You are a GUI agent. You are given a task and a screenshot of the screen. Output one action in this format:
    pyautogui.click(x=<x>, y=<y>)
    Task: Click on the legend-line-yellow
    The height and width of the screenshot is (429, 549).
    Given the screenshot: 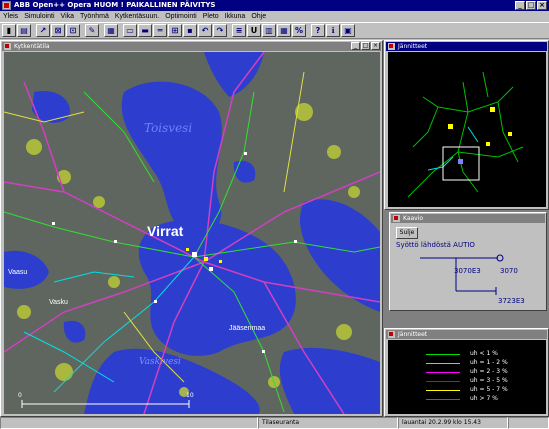 What is the action you would take?
    pyautogui.click(x=443, y=390)
    